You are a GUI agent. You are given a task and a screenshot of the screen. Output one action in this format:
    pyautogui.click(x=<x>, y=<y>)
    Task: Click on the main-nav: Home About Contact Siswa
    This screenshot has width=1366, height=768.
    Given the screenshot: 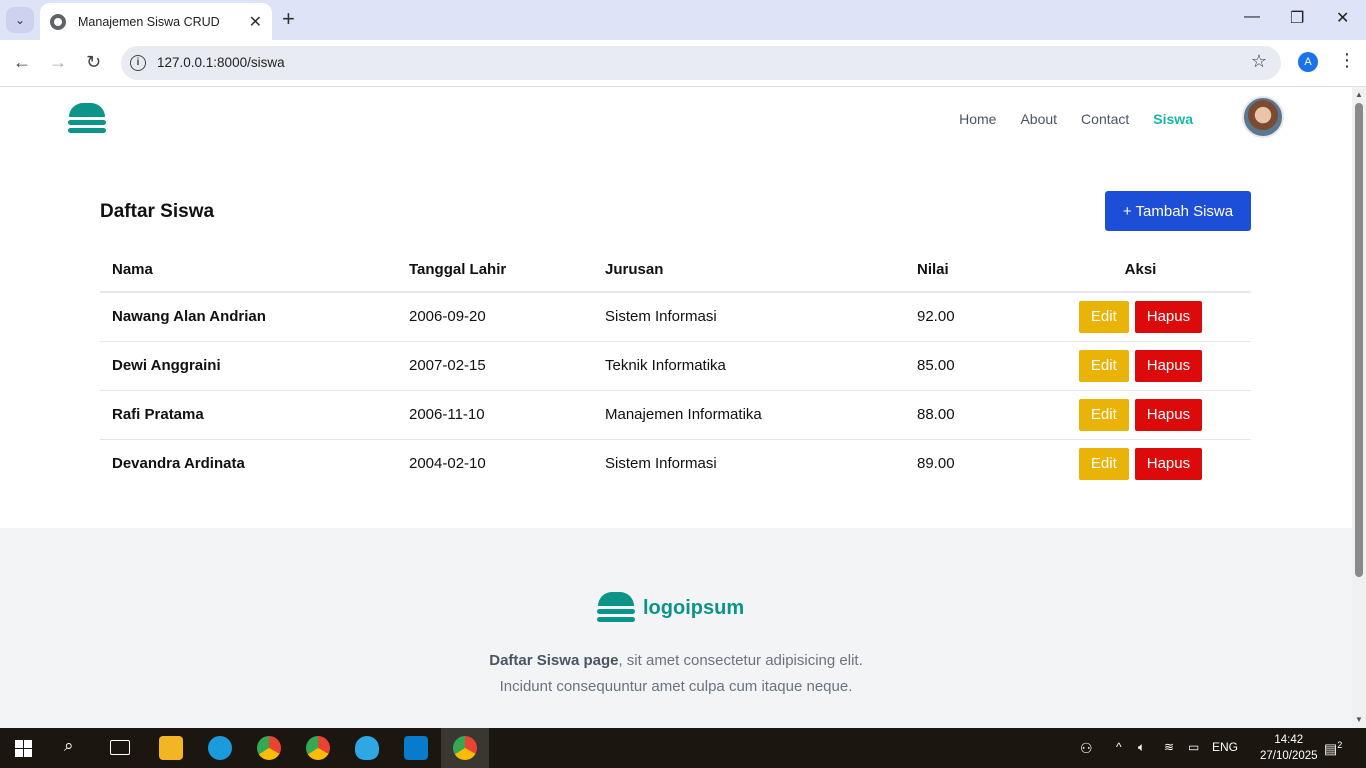 What is the action you would take?
    pyautogui.click(x=1076, y=119)
    